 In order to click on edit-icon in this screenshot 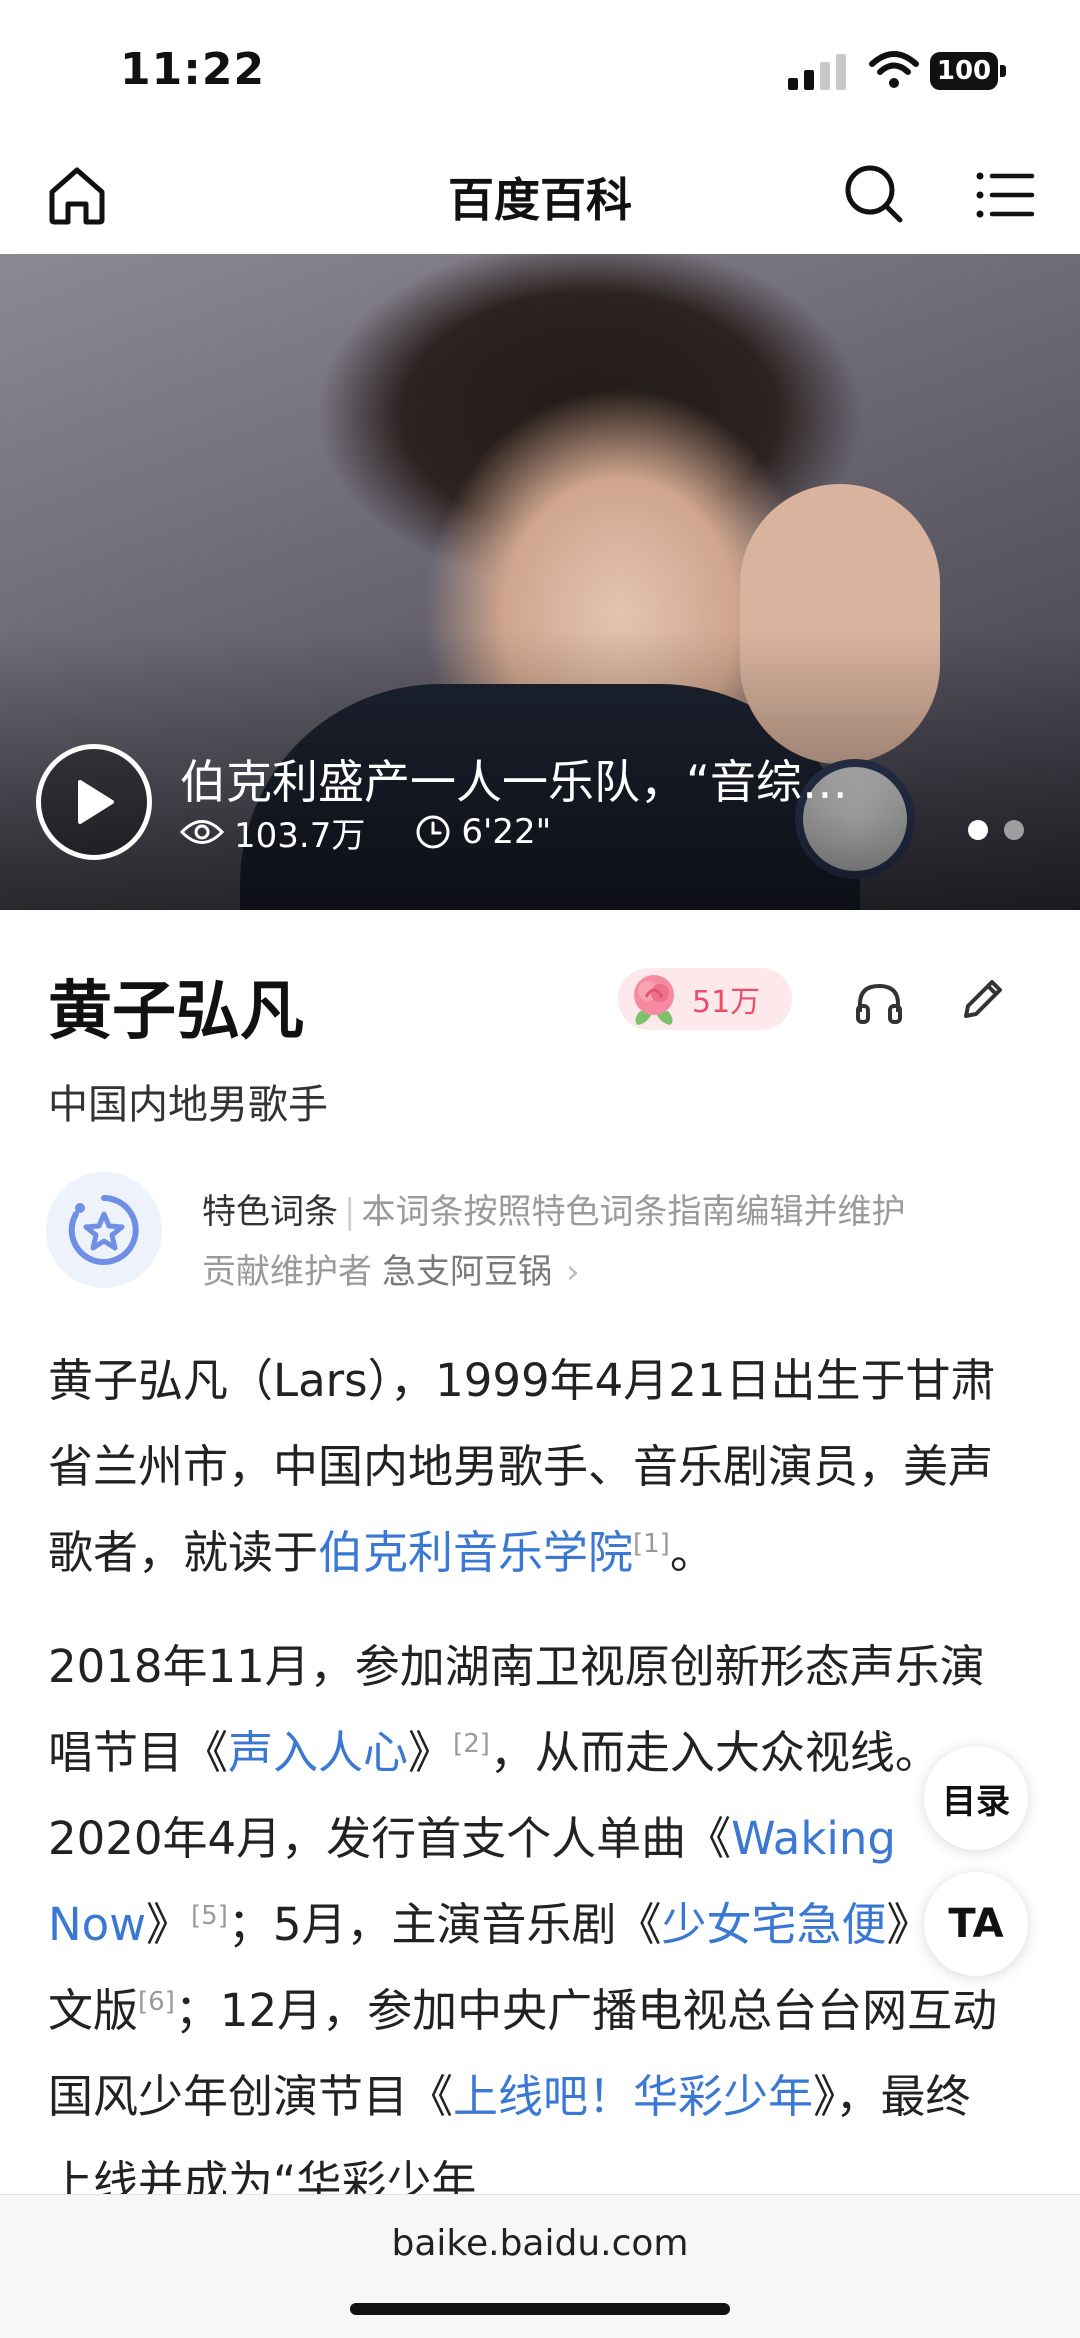, I will do `click(981, 1001)`.